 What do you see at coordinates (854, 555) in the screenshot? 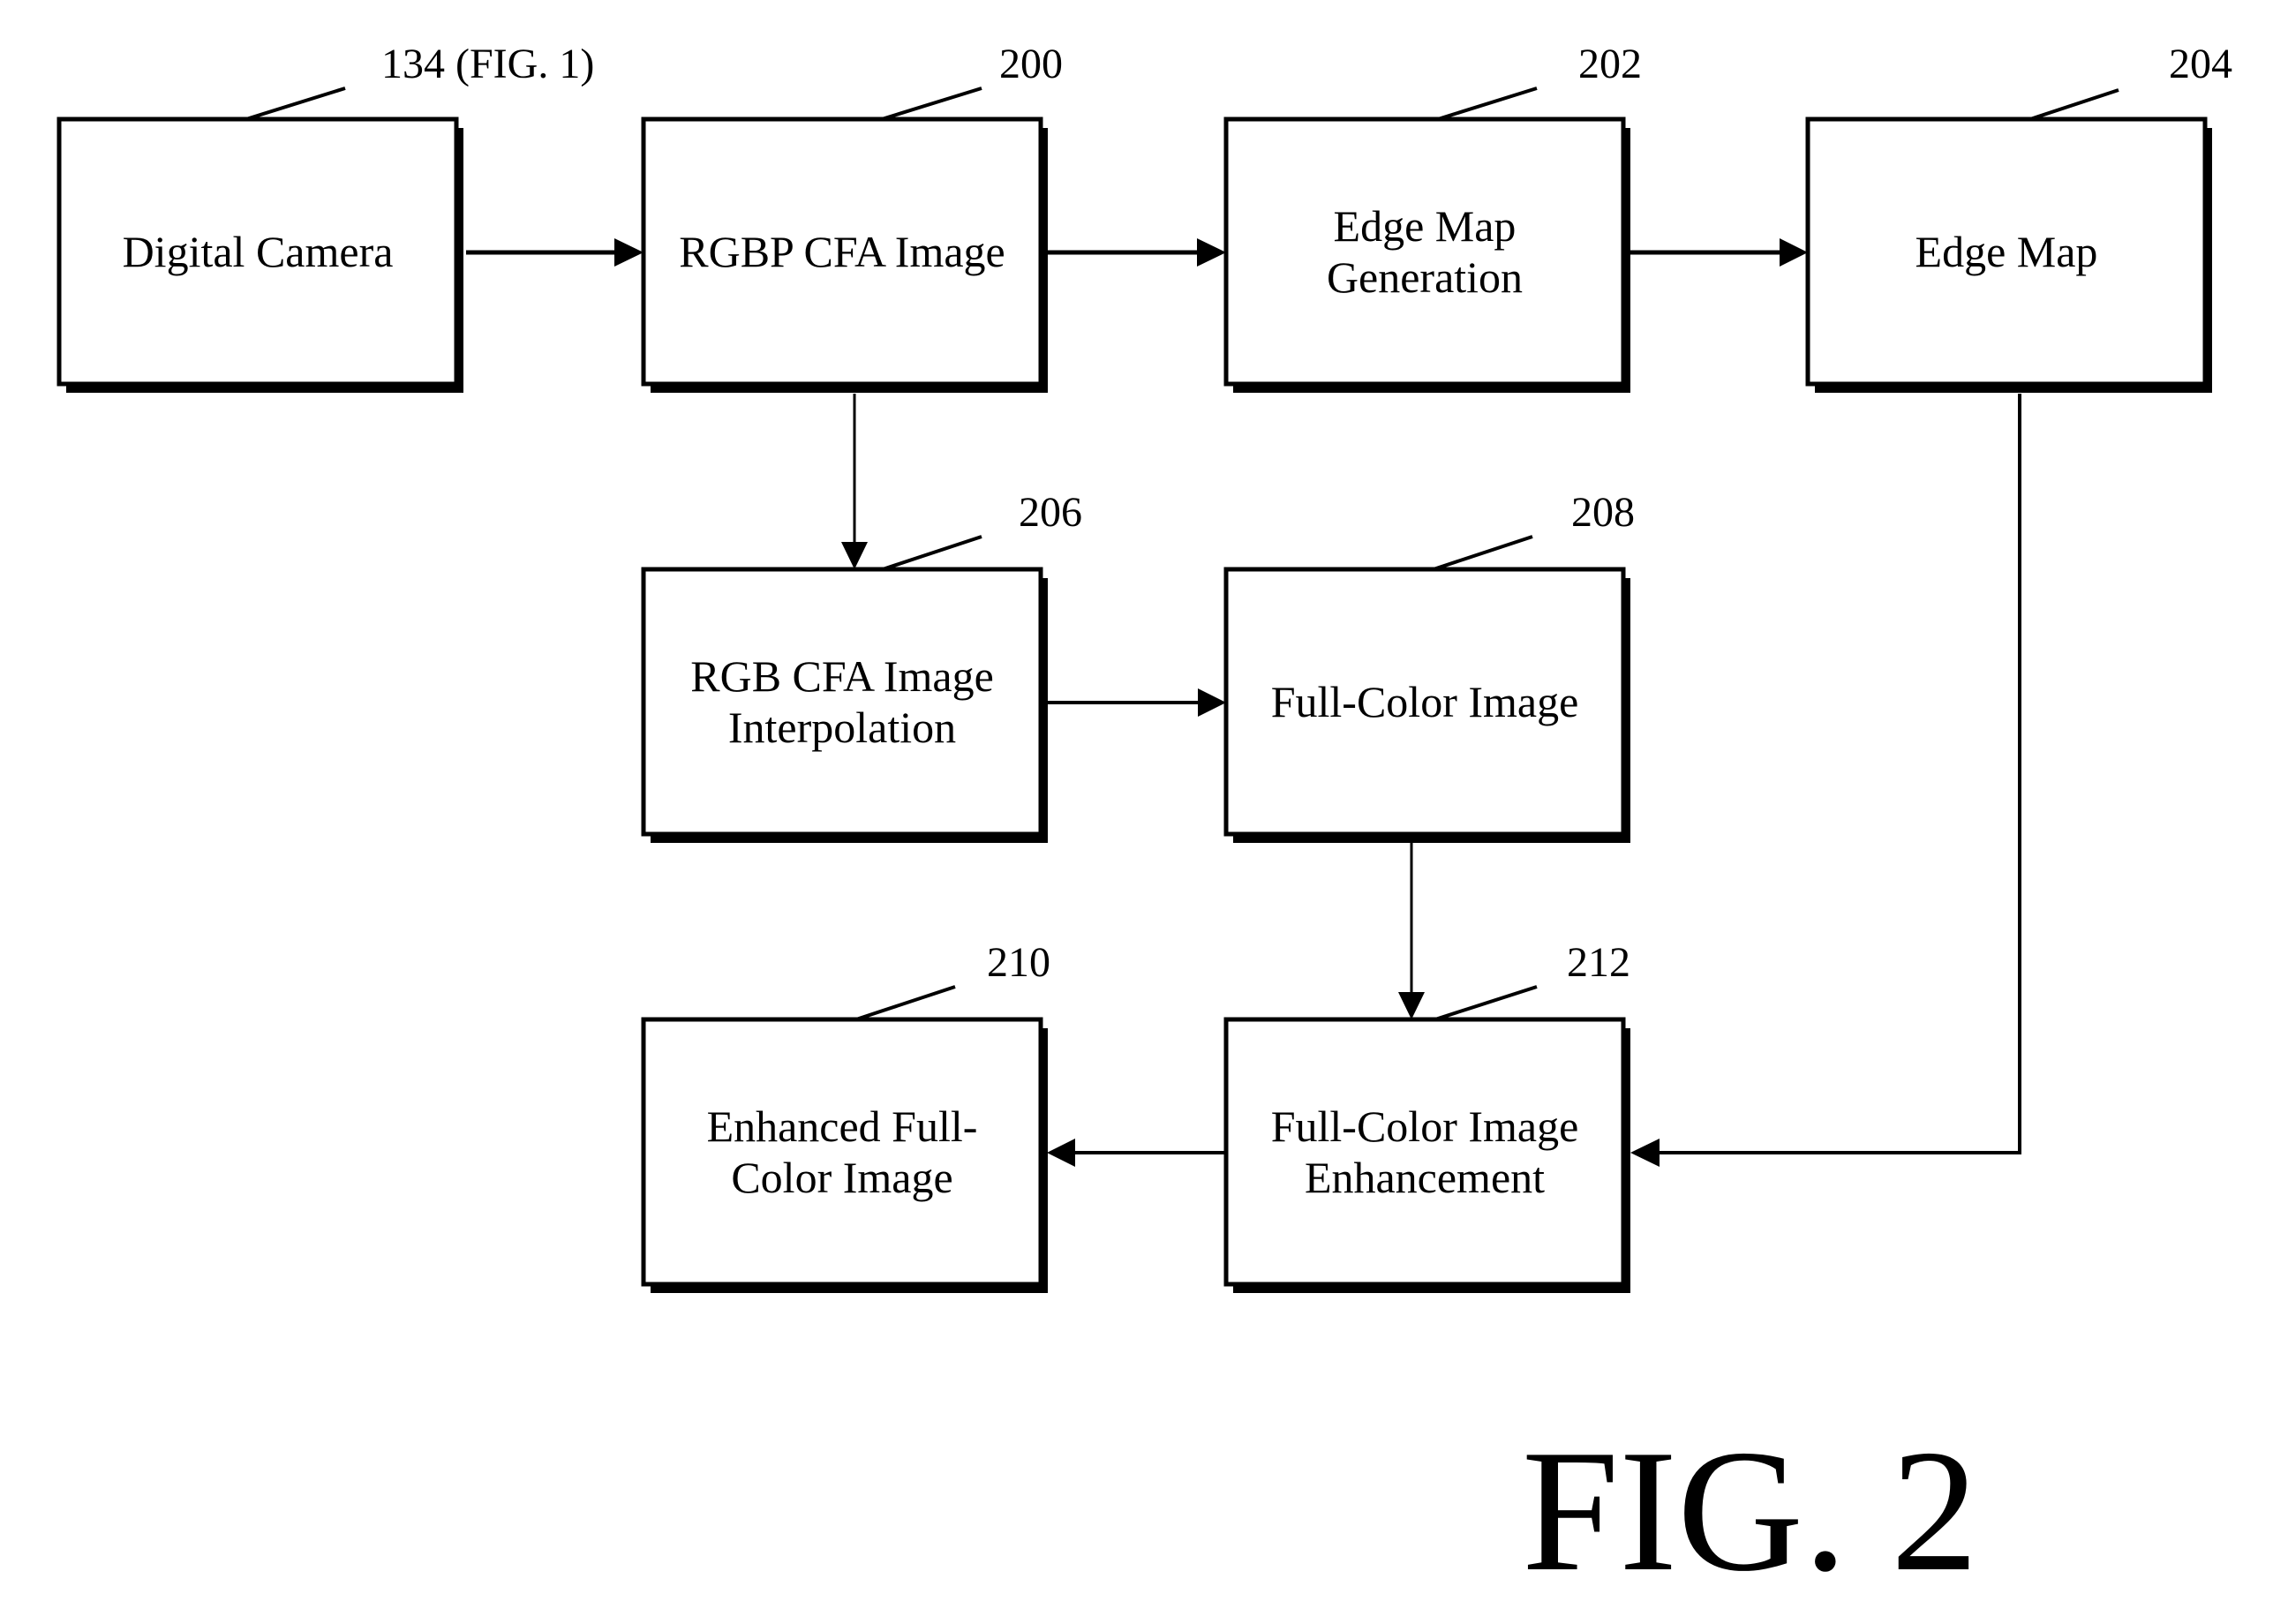
I see `arrowhead-rgbp-to-interp` at bounding box center [854, 555].